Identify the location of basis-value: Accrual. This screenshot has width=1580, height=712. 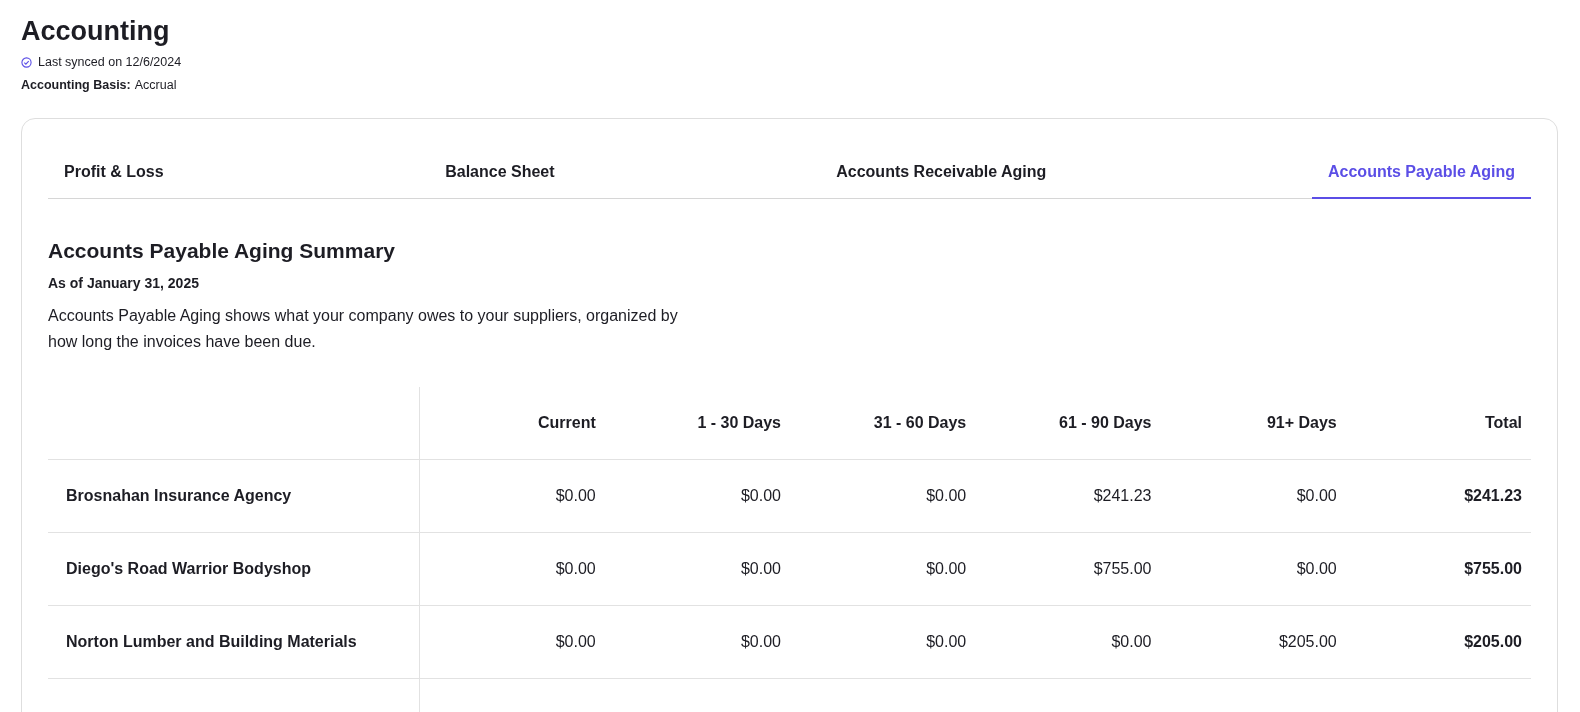
(155, 85).